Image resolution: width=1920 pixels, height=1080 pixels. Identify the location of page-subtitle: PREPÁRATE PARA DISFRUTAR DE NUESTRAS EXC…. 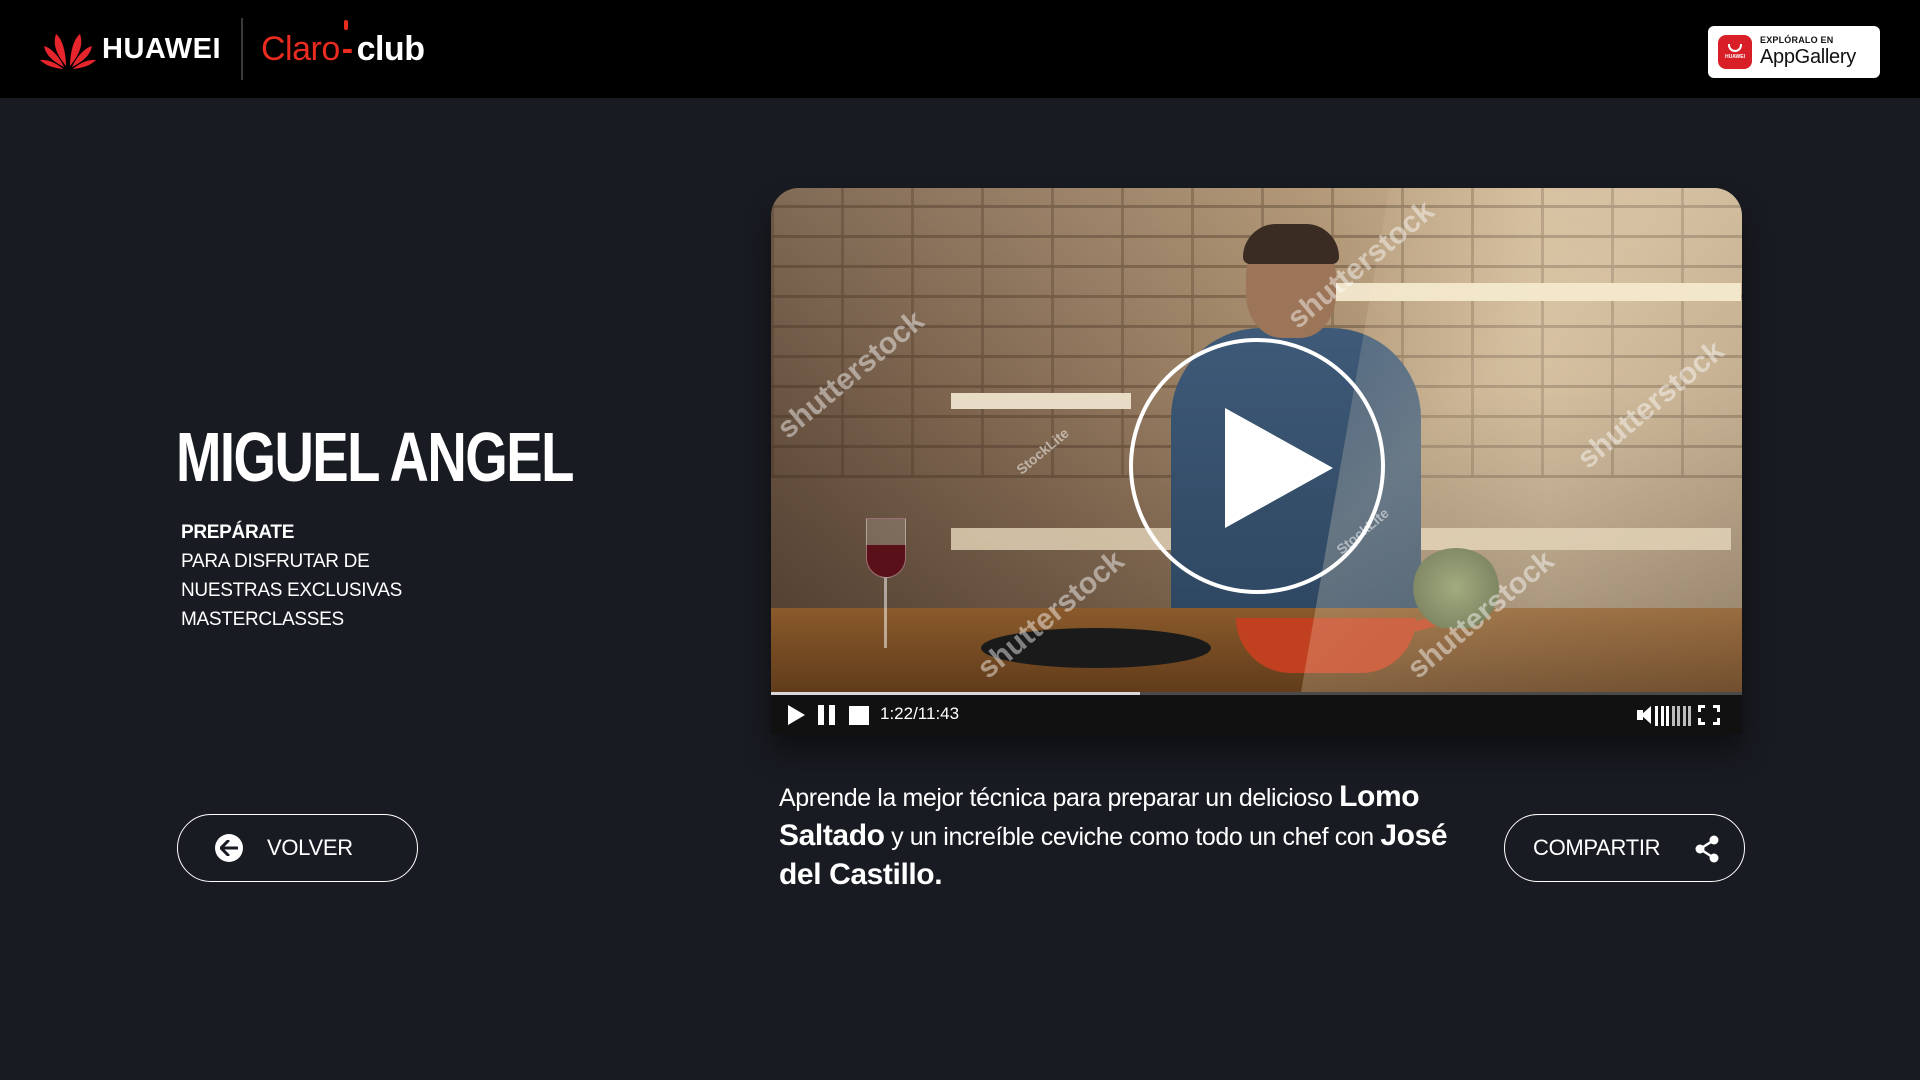
(291, 576).